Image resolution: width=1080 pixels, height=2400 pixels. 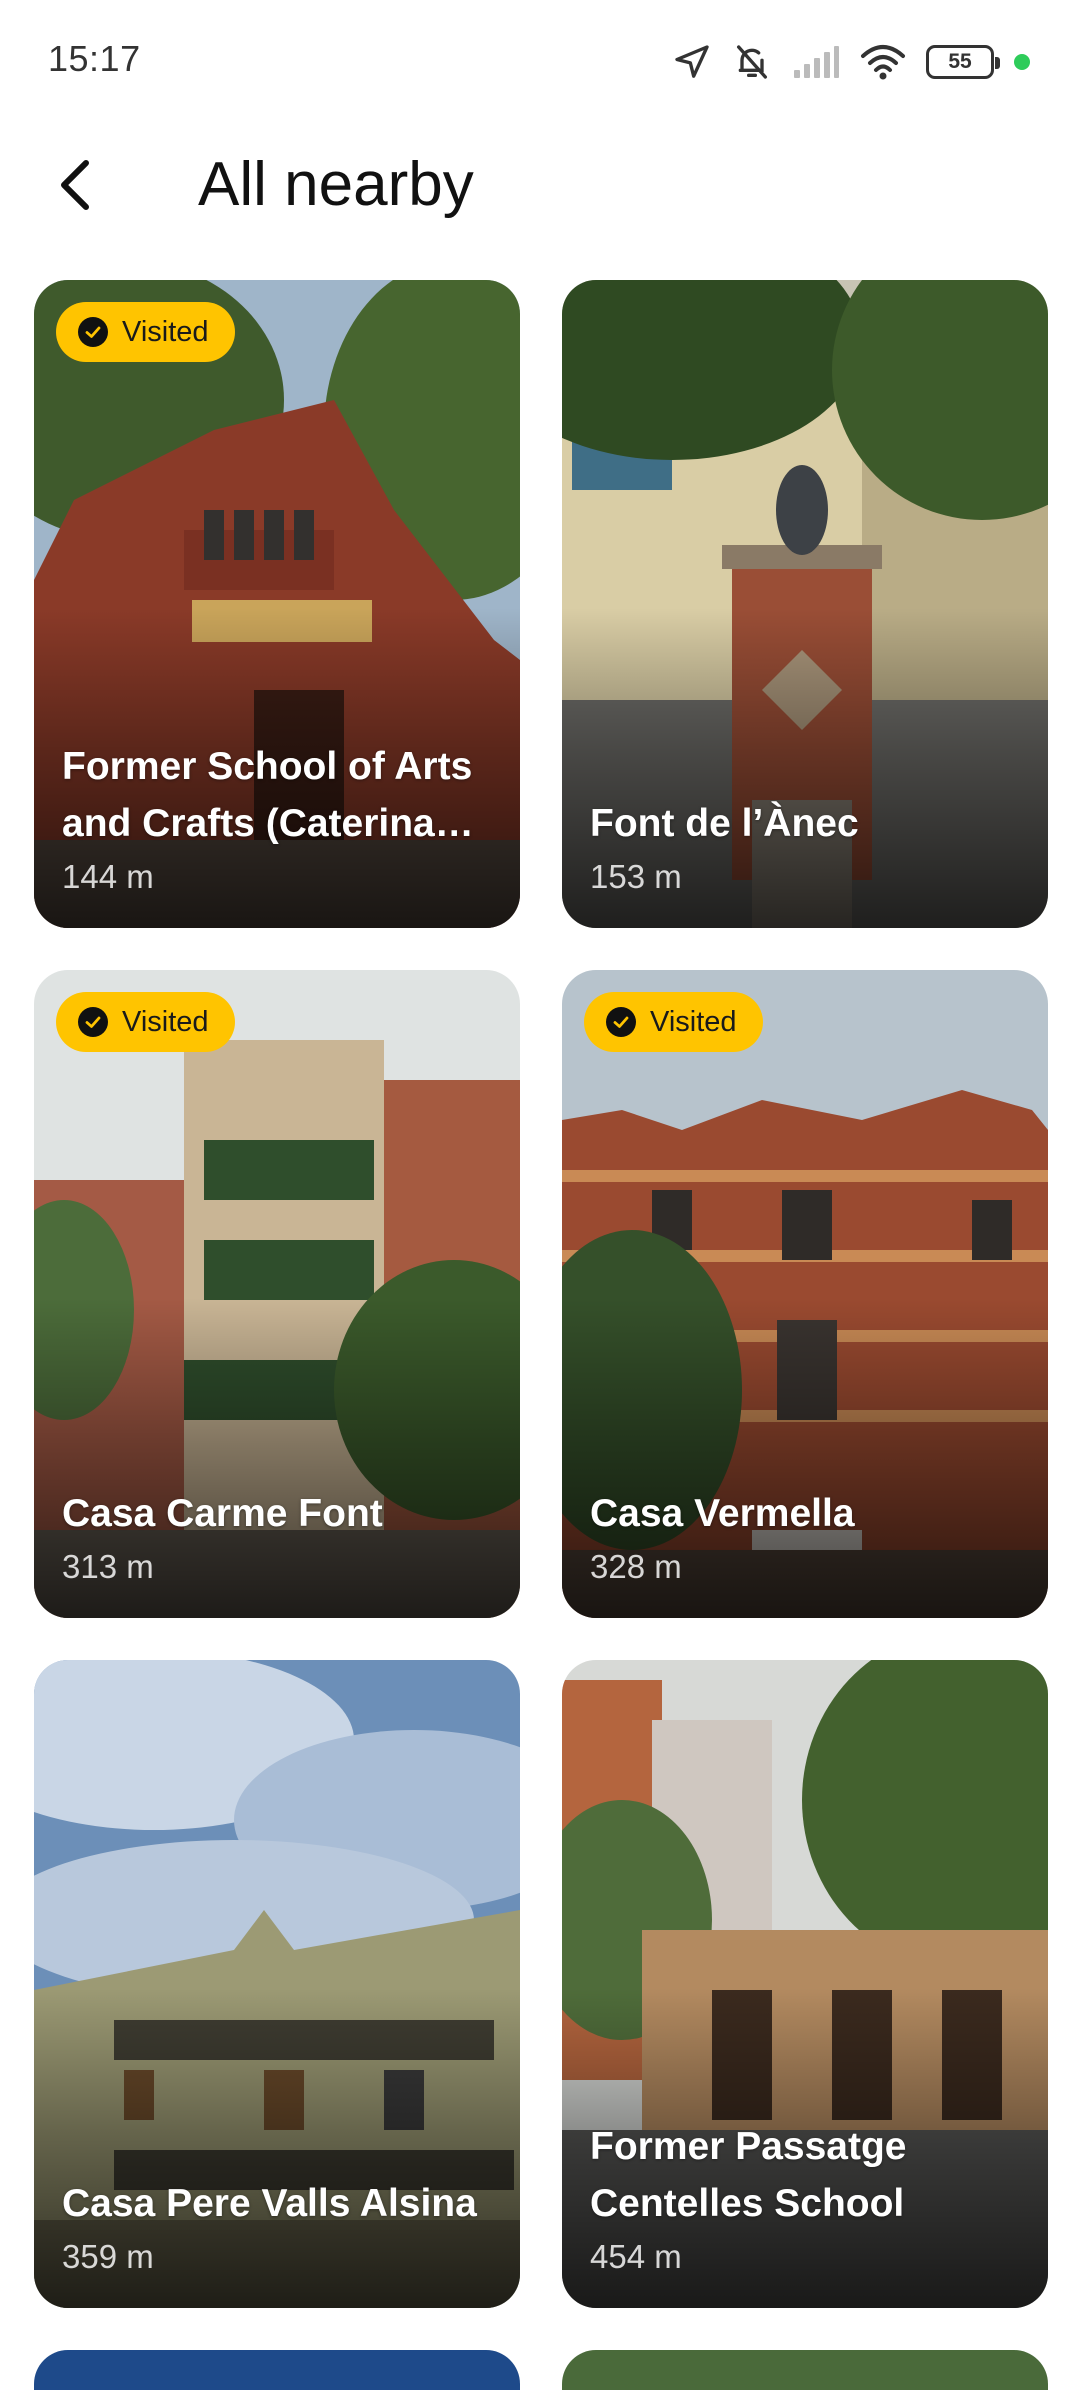 I want to click on status-bar: 15:17 55, so click(x=540, y=60).